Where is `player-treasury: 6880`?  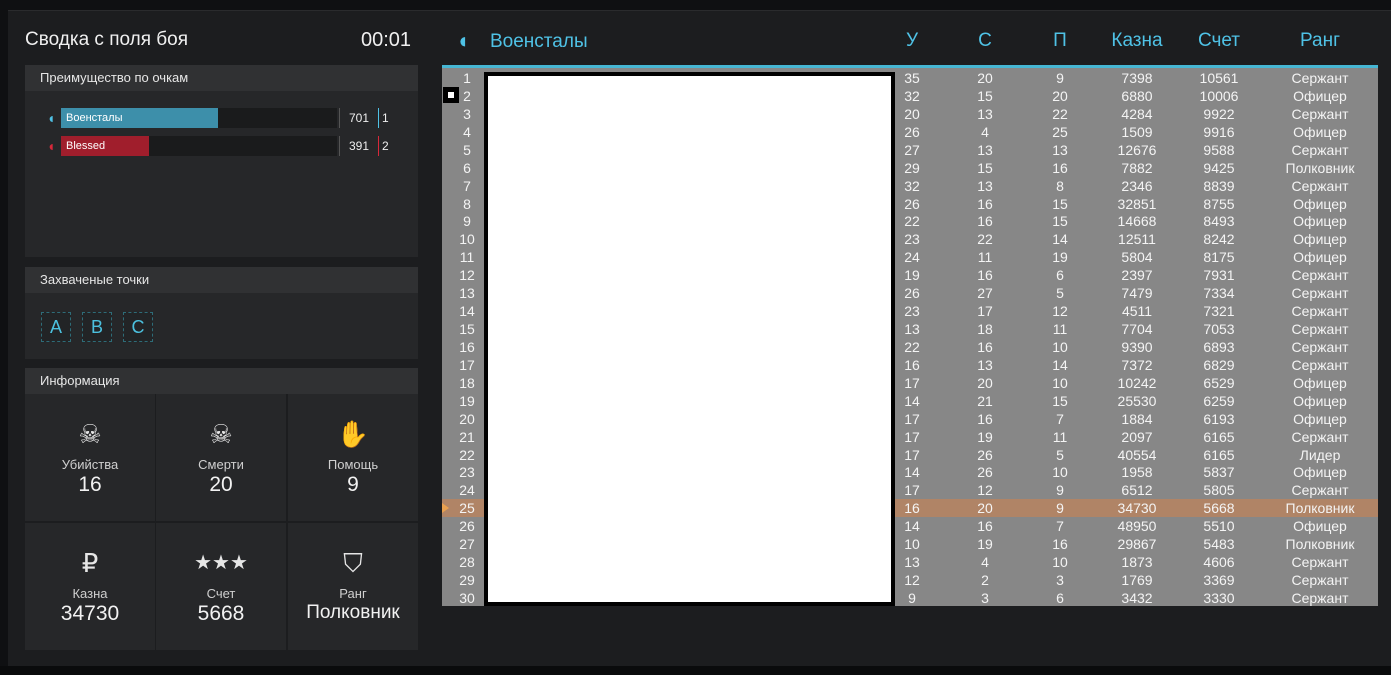
player-treasury: 6880 is located at coordinates (1137, 95).